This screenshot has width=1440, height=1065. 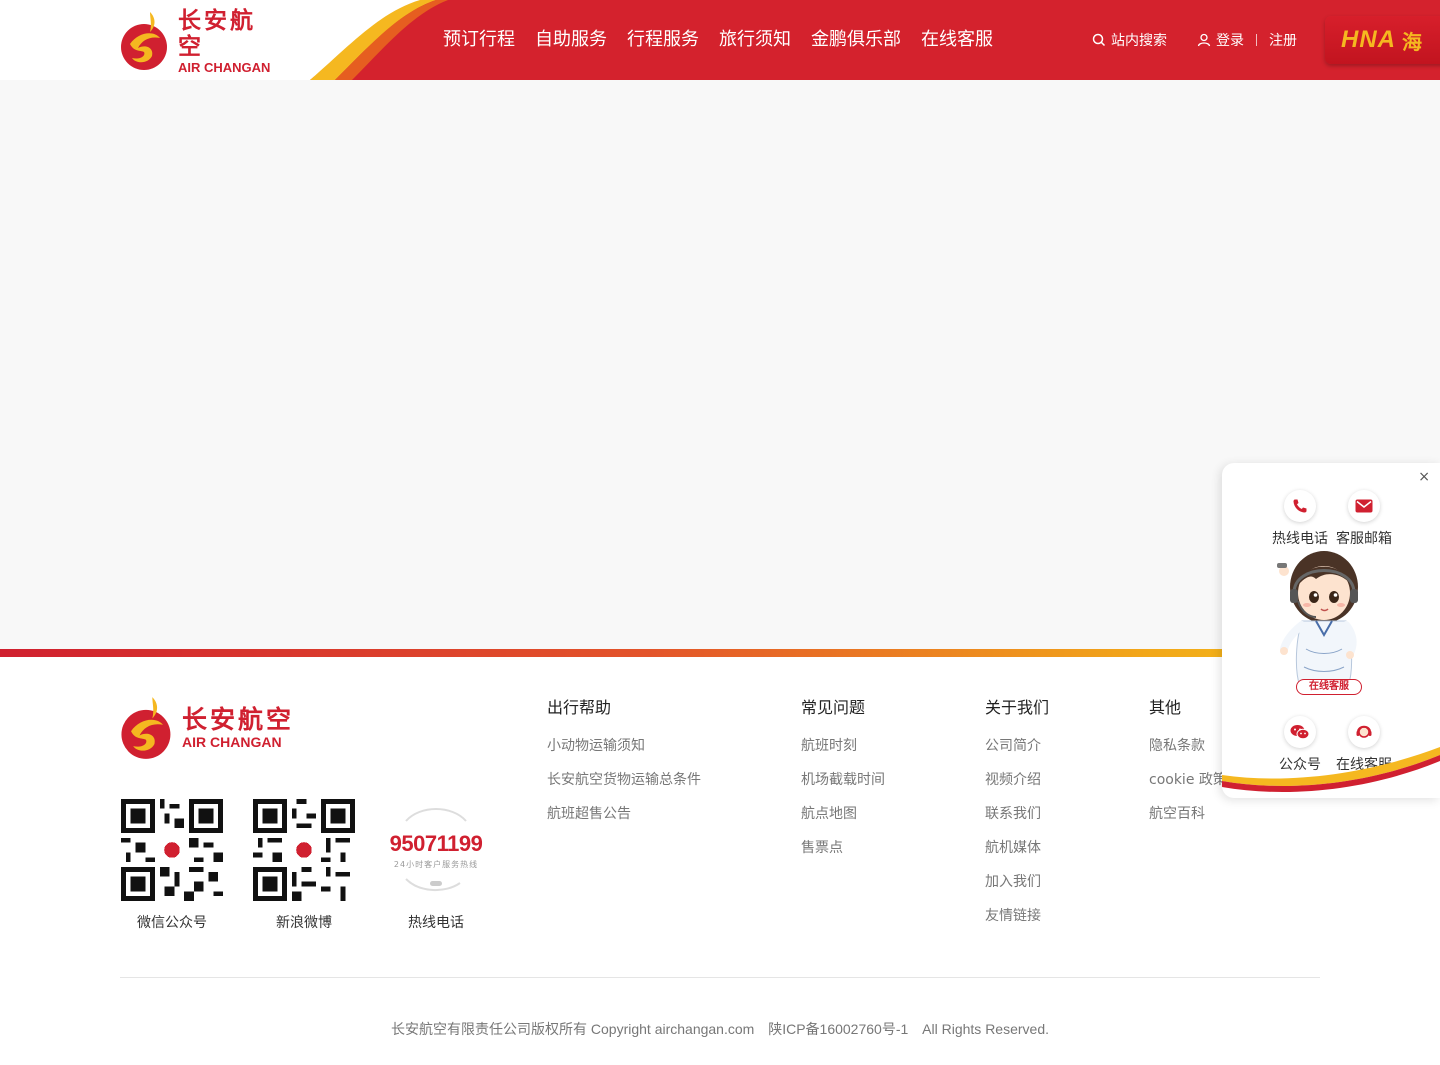 I want to click on nav-item-self-service: 自助服务, so click(x=571, y=40).